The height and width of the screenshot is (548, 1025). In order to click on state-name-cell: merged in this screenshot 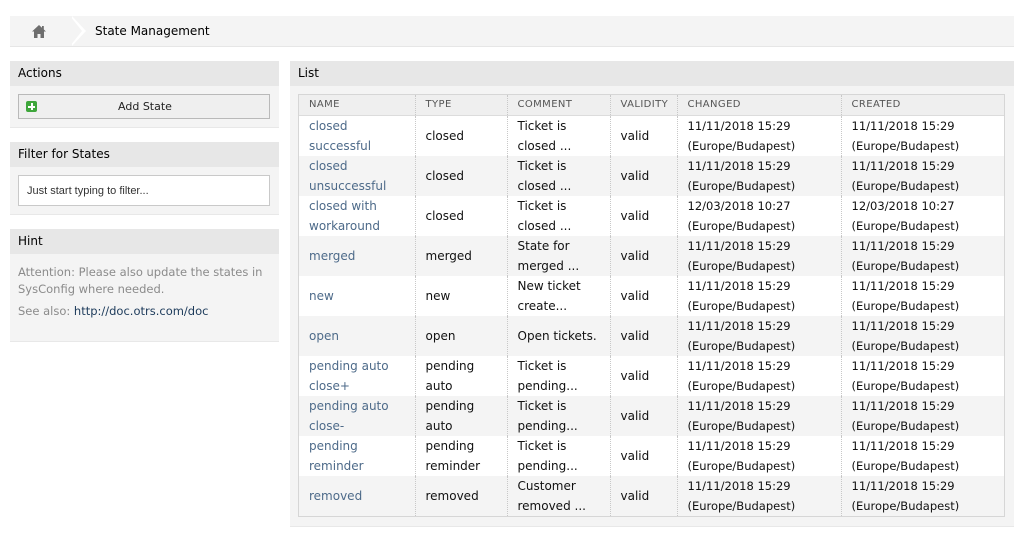, I will do `click(357, 255)`.